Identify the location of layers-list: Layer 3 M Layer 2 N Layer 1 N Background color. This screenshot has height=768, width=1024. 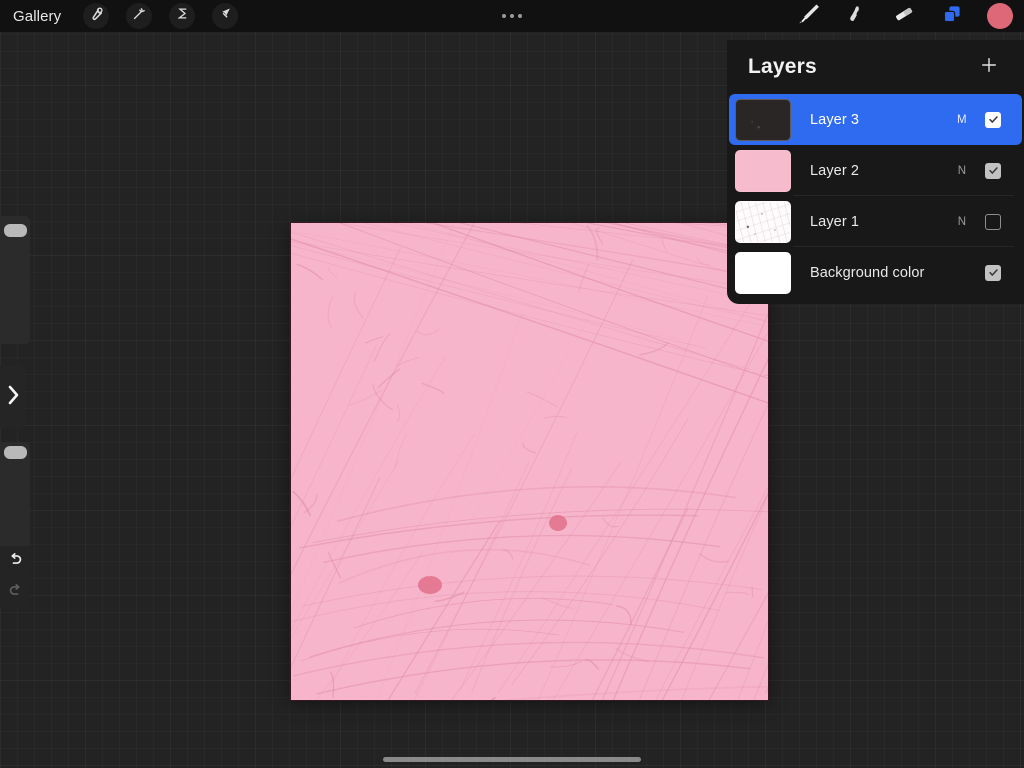
(875, 196).